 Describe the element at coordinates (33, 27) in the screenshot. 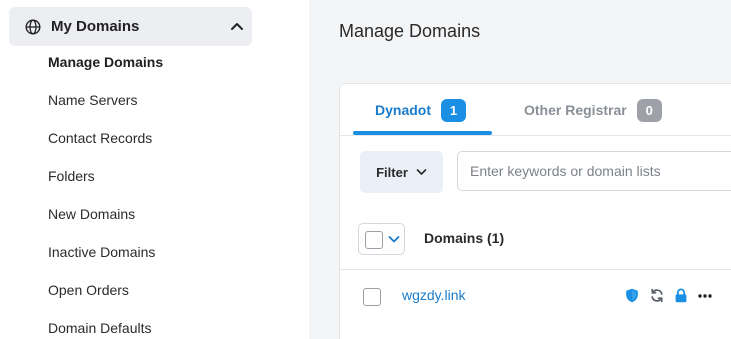

I see `globe-icon` at that location.